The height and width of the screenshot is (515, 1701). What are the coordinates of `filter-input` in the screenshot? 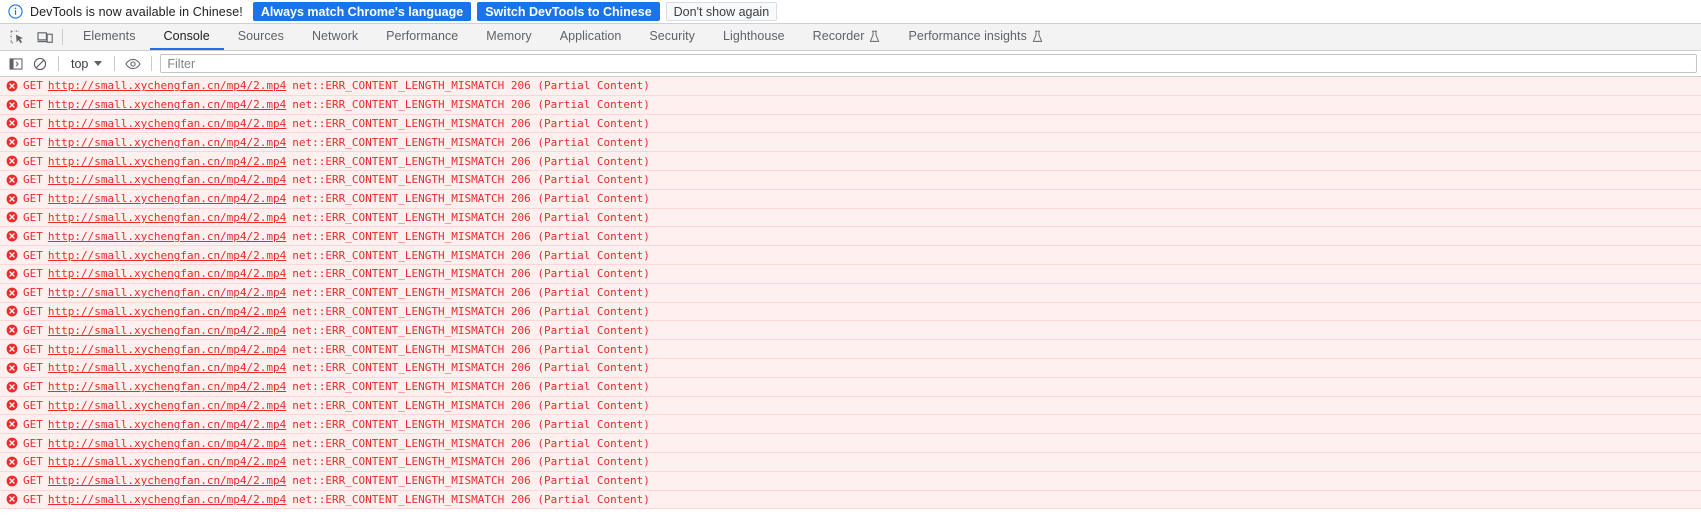 It's located at (928, 63).